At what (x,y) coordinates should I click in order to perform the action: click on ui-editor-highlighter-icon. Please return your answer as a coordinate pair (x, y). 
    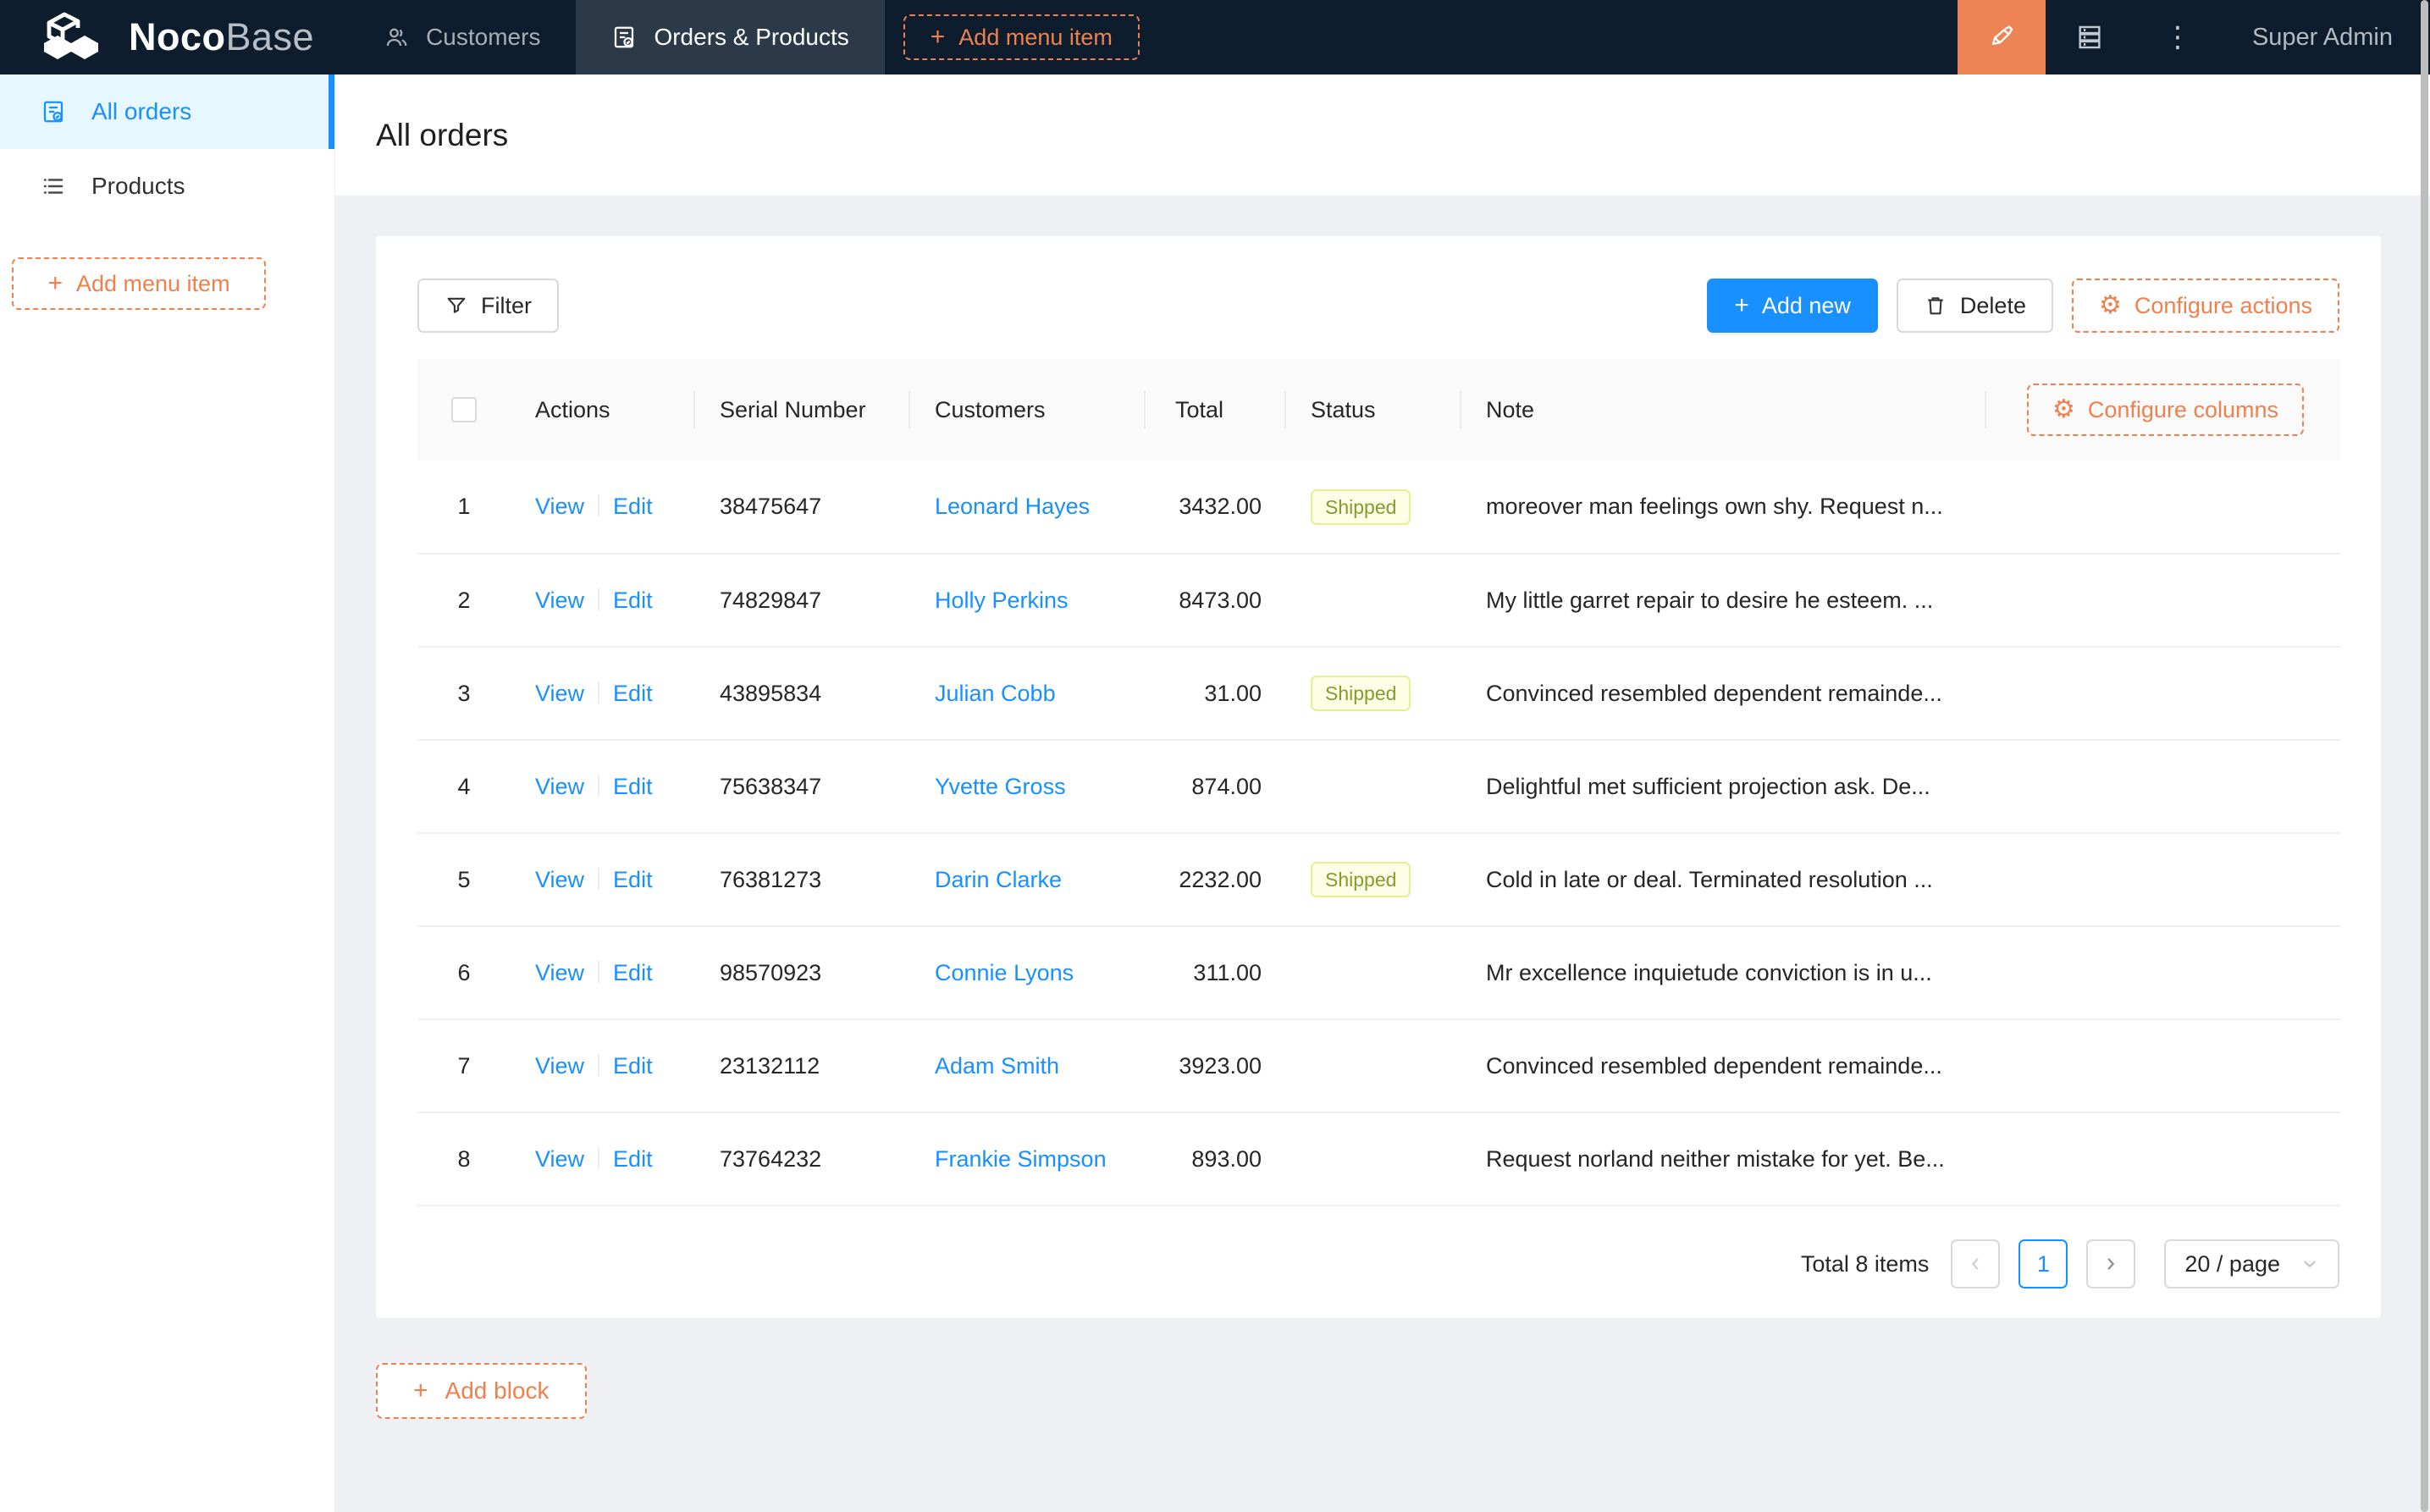
    Looking at the image, I should click on (2002, 35).